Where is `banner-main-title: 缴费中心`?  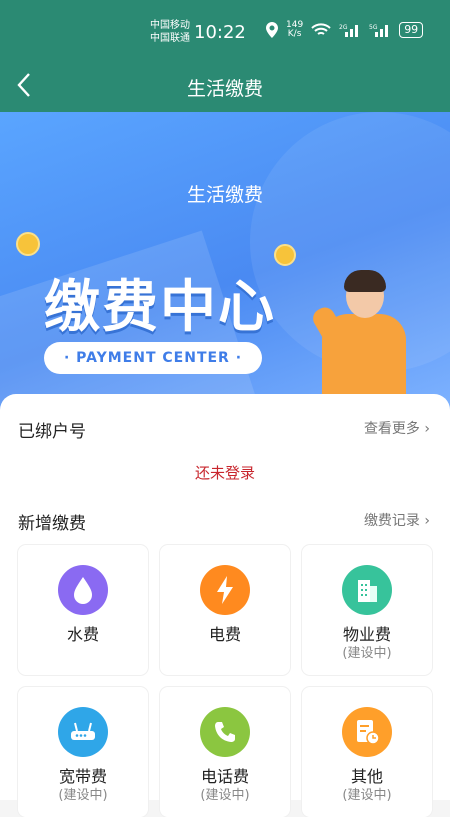 banner-main-title: 缴费中心 is located at coordinates (160, 307).